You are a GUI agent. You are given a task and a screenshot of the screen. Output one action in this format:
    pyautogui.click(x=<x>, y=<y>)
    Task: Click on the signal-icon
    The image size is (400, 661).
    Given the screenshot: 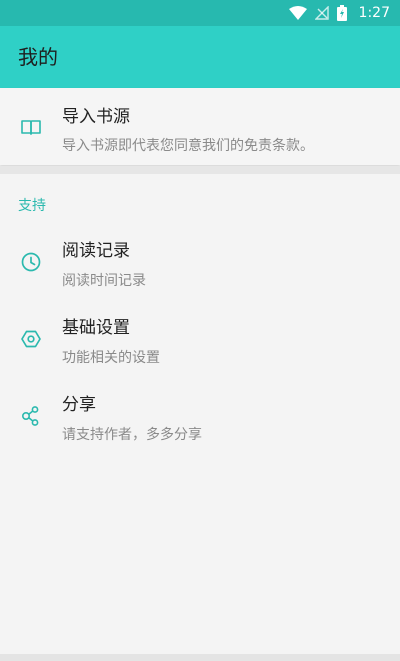 What is the action you would take?
    pyautogui.click(x=321, y=13)
    